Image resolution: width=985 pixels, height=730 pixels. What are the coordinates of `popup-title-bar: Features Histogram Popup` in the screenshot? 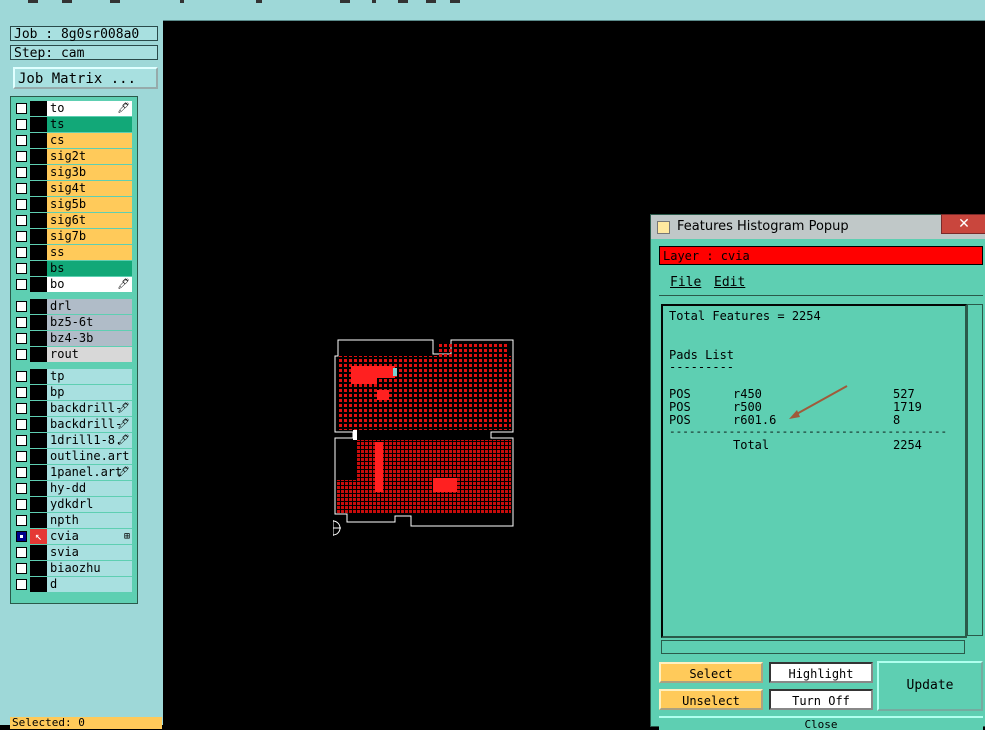 It's located at (818, 227).